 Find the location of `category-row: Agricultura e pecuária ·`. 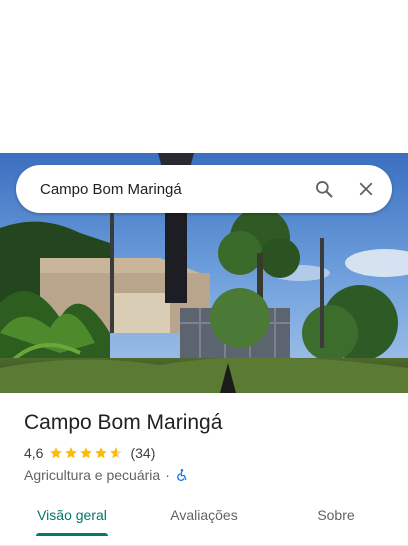

category-row: Agricultura e pecuária · is located at coordinates (106, 475).